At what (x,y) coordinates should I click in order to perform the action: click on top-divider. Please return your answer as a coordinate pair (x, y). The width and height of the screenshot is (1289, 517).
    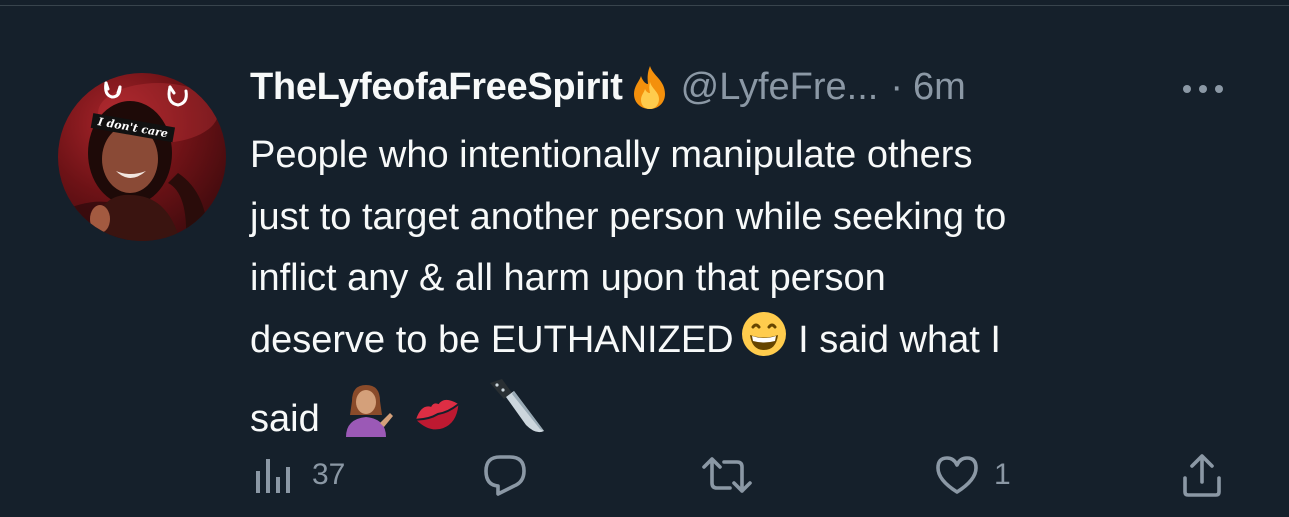
    Looking at the image, I should click on (644, 3).